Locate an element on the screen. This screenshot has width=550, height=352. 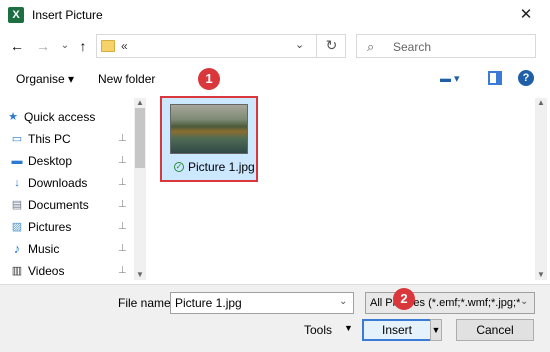
file-item: ✓ Picture 1.jpg is located at coordinates (209, 139).